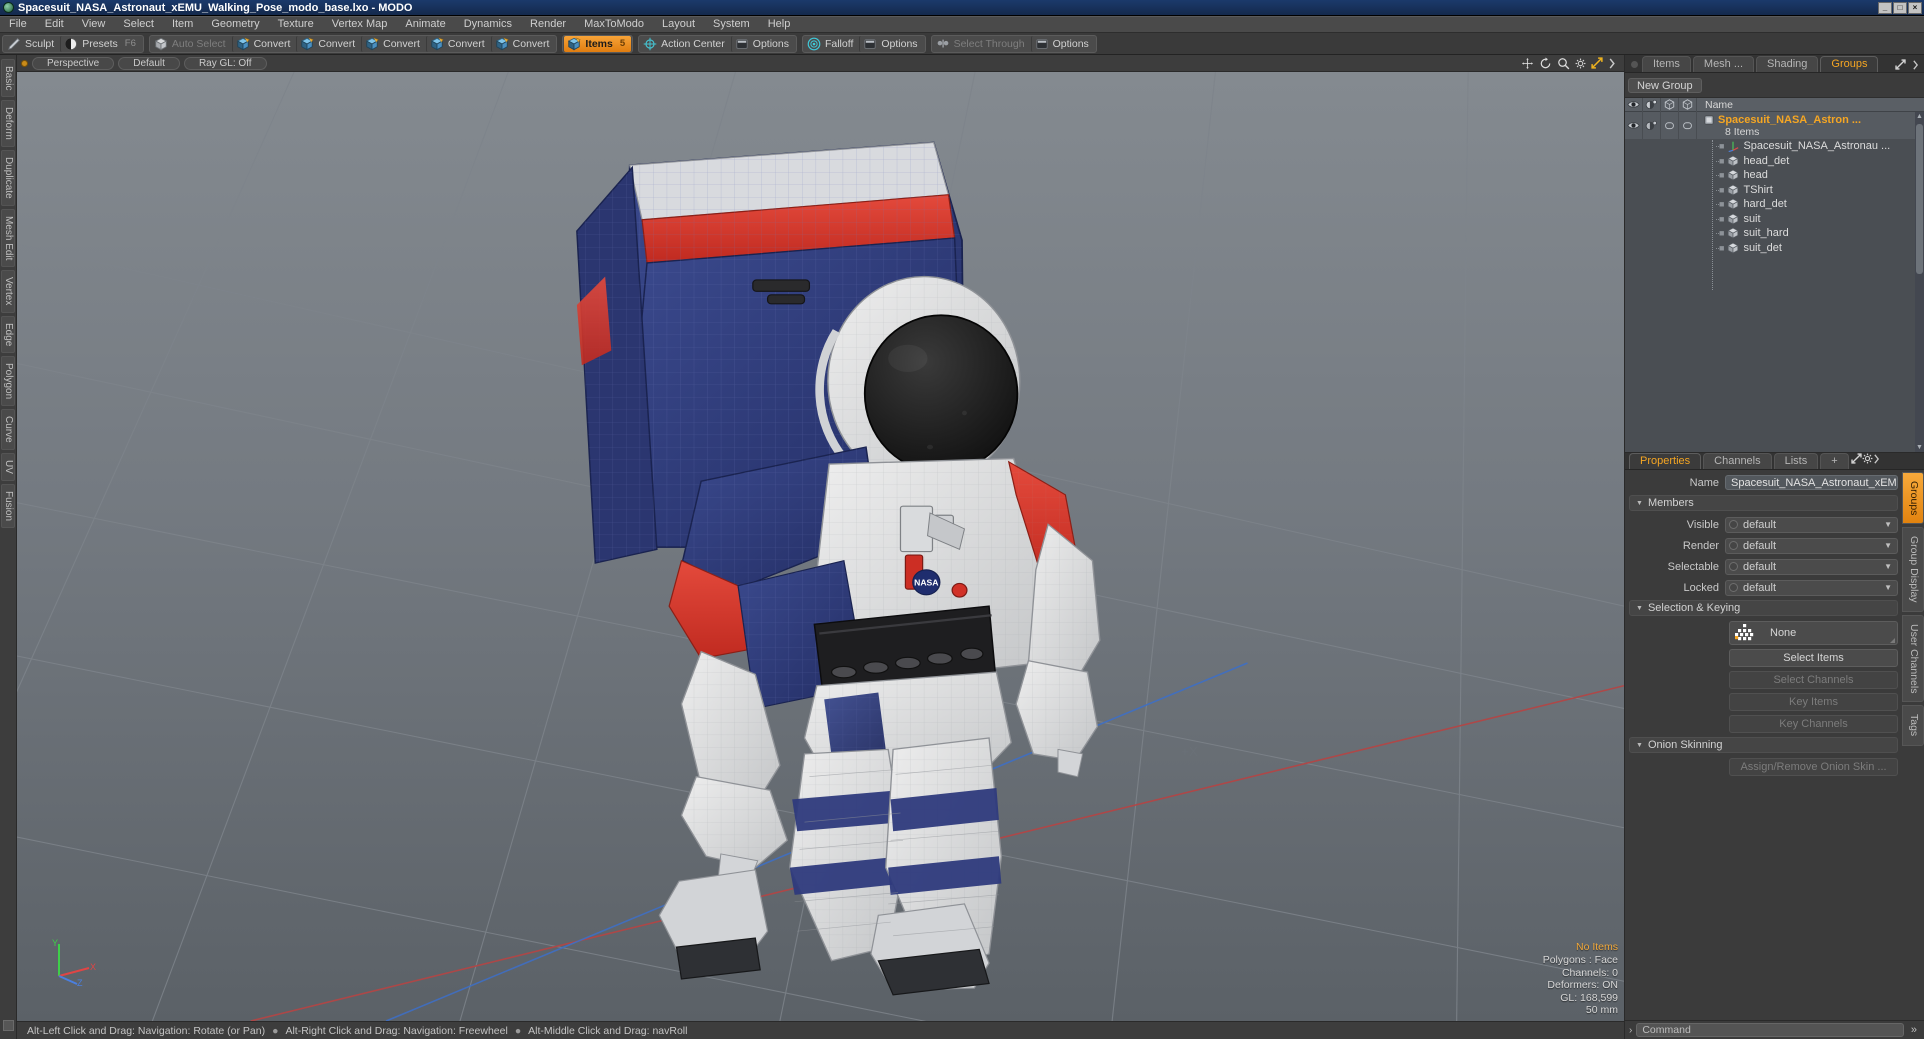 Image resolution: width=1924 pixels, height=1039 pixels. I want to click on selection-keying-section-header: ▼ Selection & Keying, so click(1763, 608).